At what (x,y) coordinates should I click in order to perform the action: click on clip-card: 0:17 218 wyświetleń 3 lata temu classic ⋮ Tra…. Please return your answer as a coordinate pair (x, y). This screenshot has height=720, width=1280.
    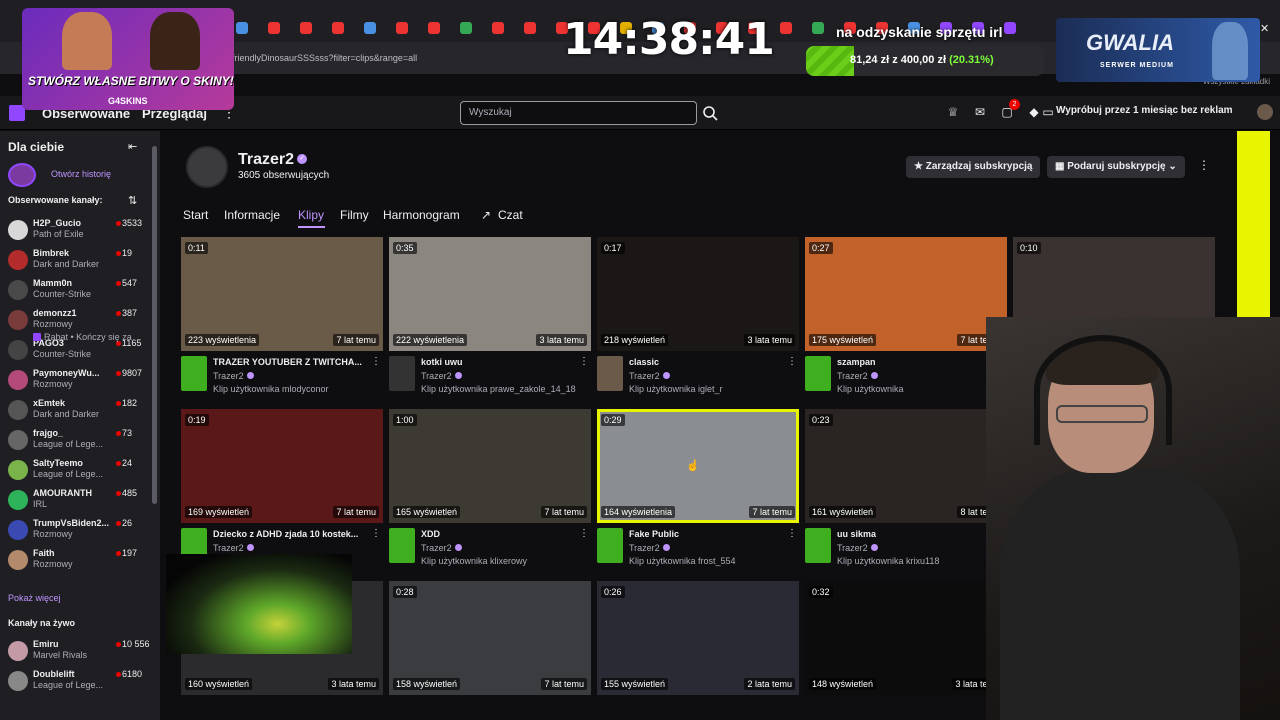
    Looking at the image, I should click on (698, 317).